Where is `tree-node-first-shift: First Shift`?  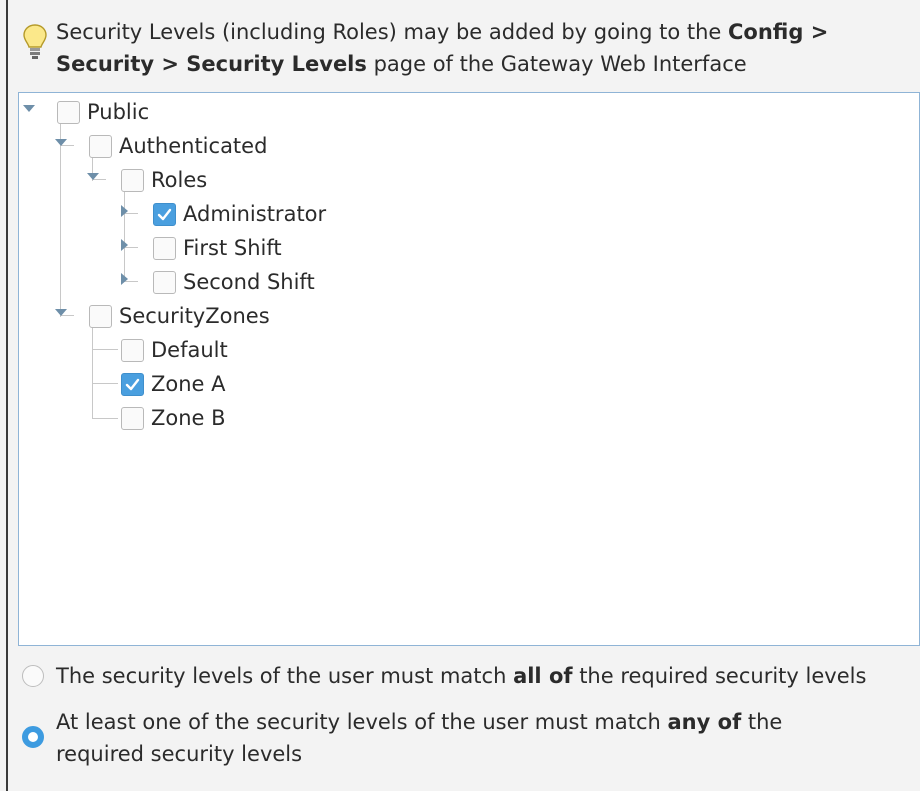
tree-node-first-shift: First Shift is located at coordinates (217, 248).